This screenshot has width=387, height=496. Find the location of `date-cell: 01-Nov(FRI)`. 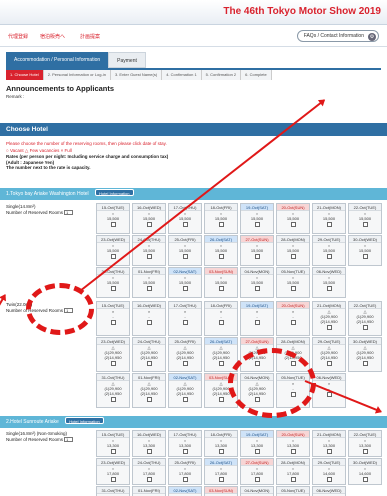

date-cell: 01-Nov(FRI) is located at coordinates (149, 491).